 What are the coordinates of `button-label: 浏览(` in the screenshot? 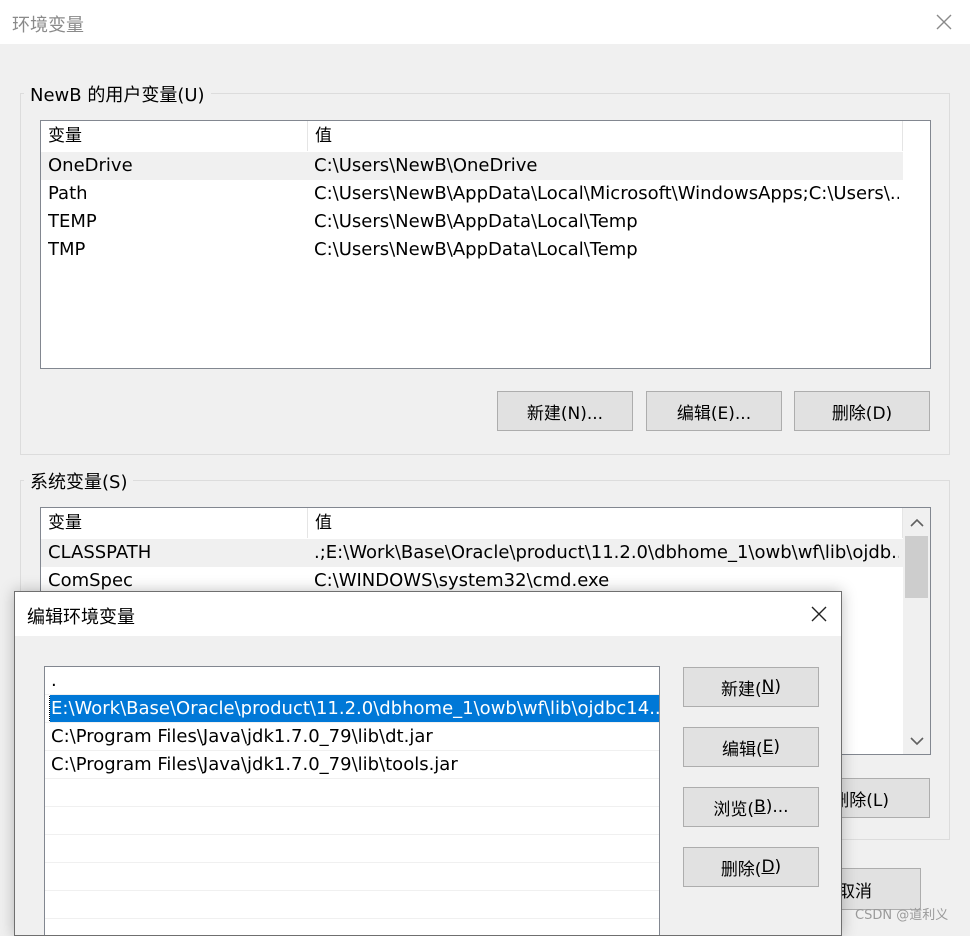 It's located at (734, 809).